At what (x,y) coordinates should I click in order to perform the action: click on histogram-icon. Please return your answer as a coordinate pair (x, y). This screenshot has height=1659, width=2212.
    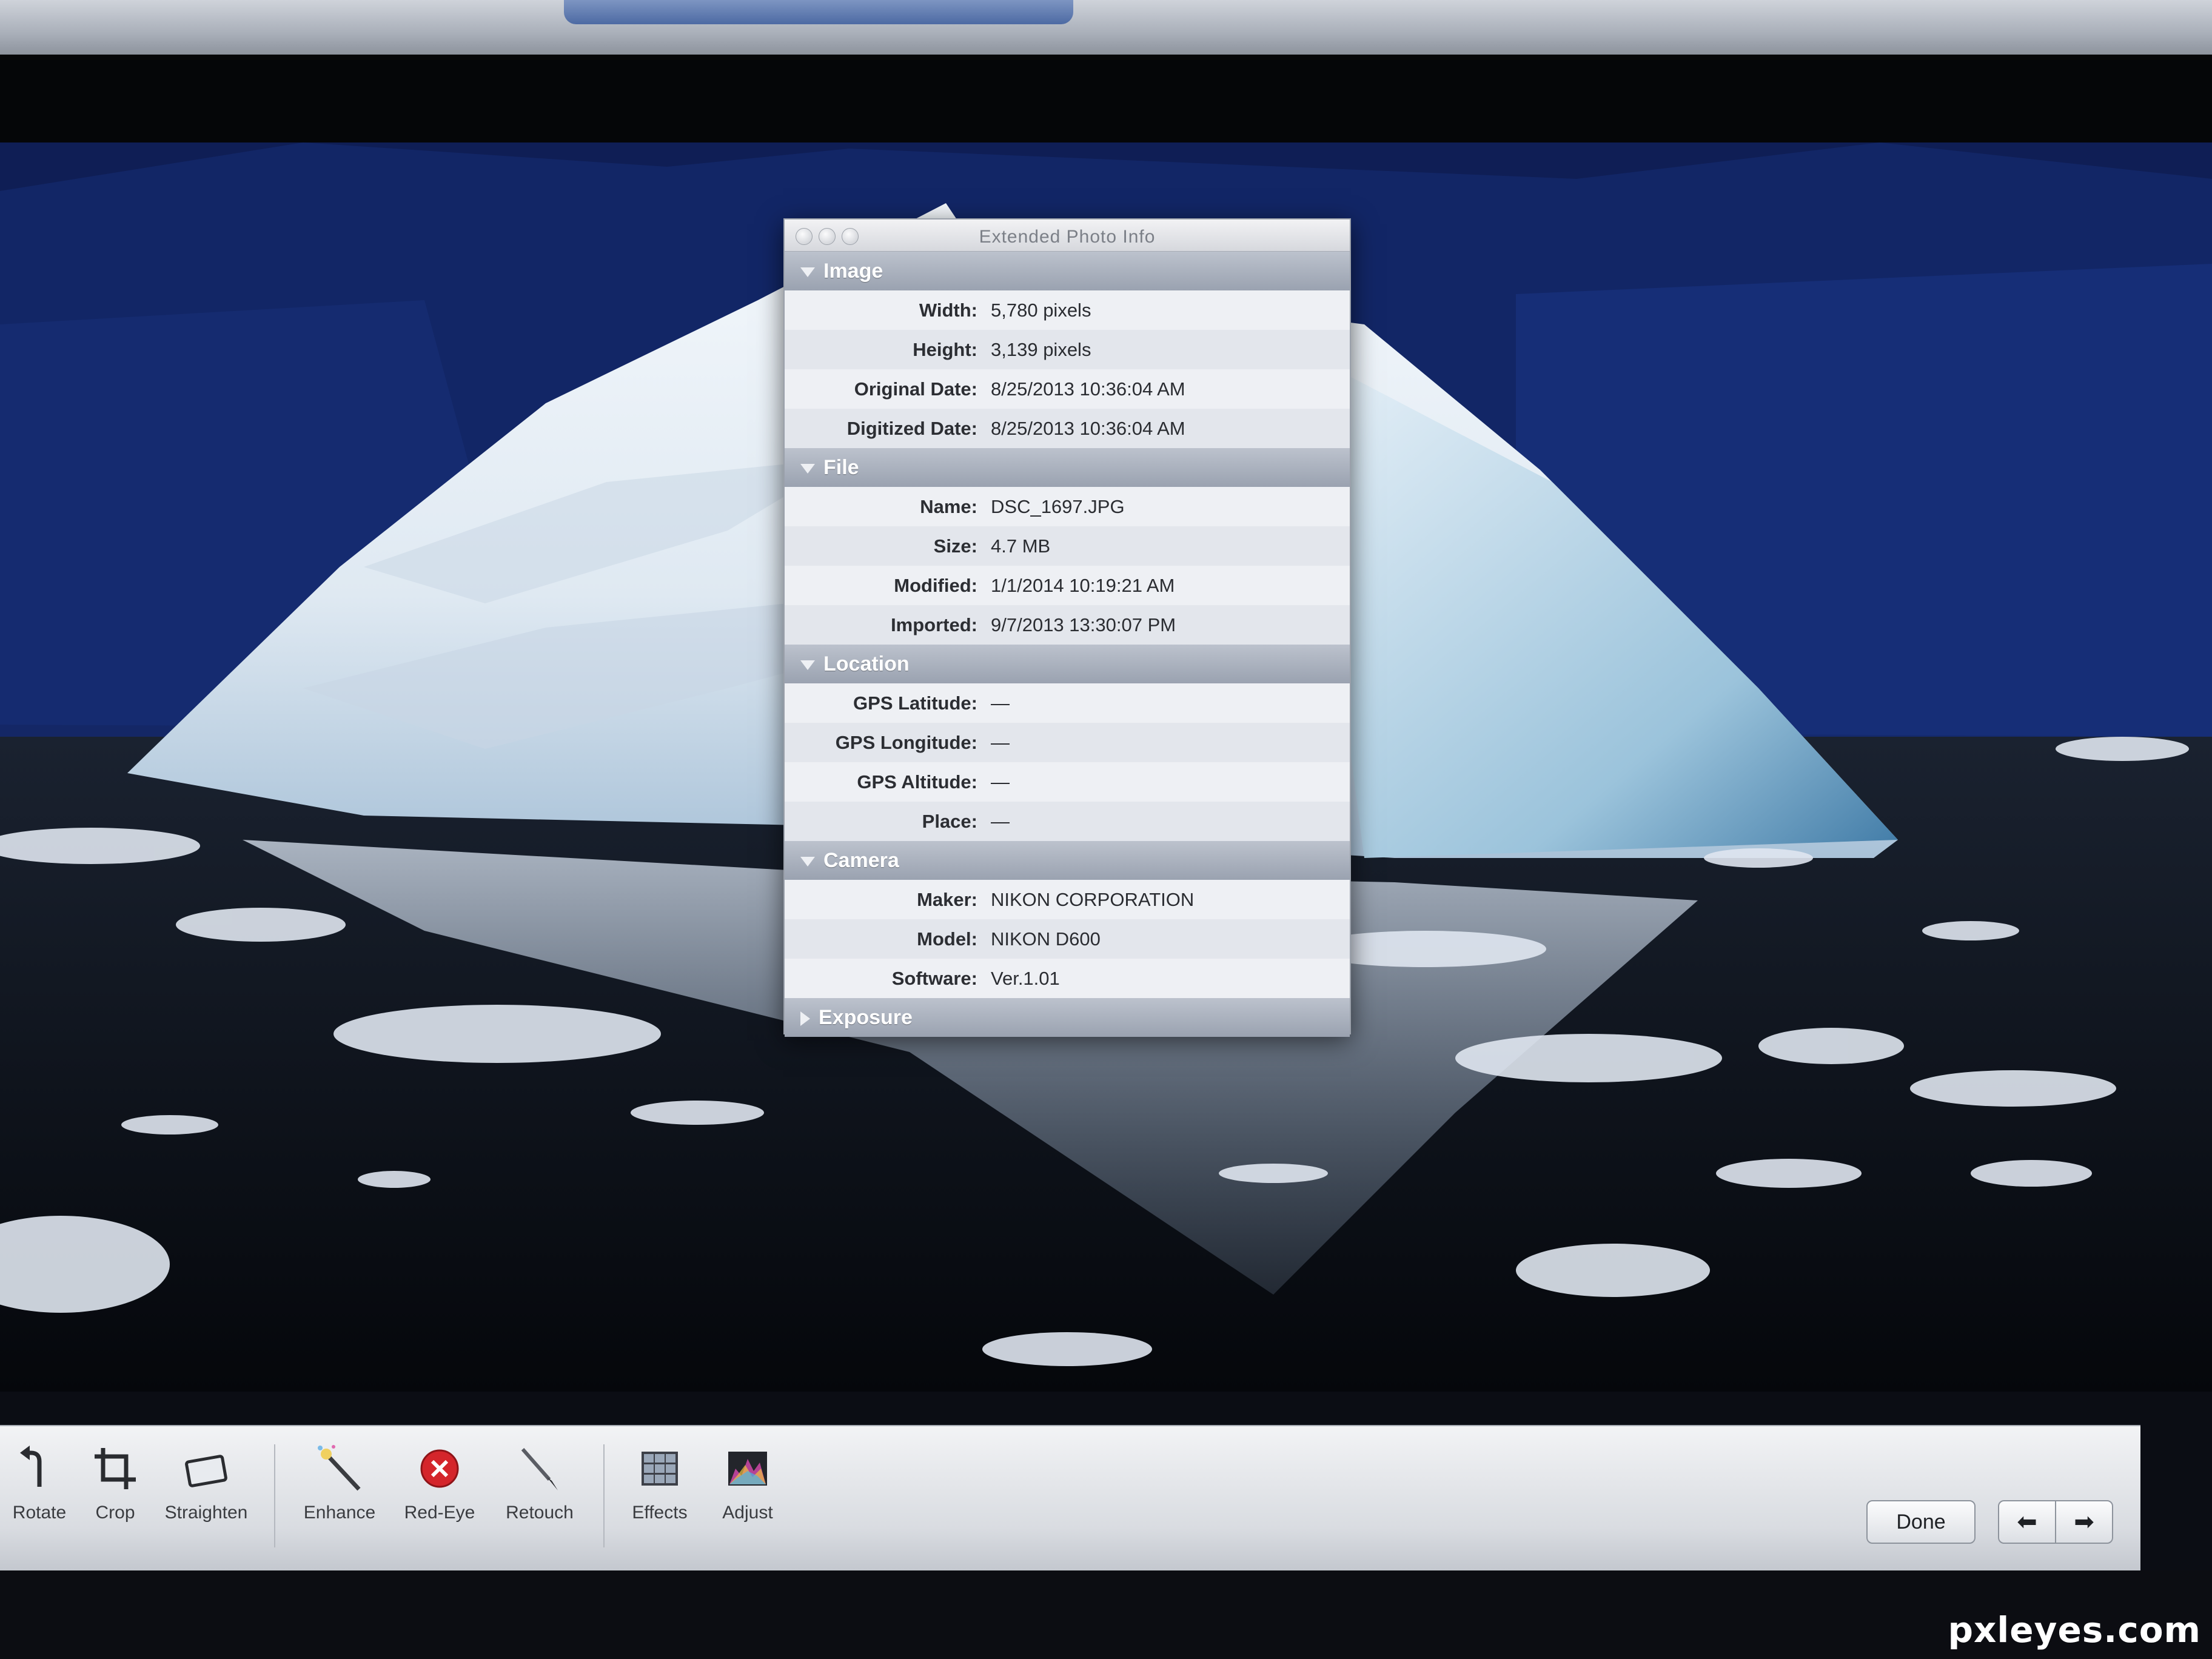
    Looking at the image, I should click on (747, 1468).